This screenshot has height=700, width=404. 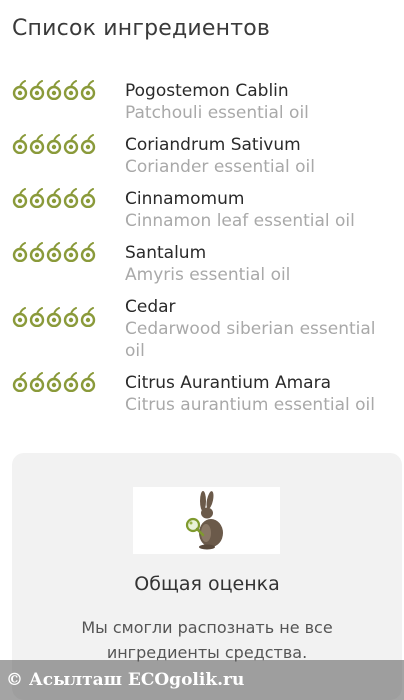 What do you see at coordinates (213, 145) in the screenshot?
I see `ingredient-name: Coriandrum Sativum` at bounding box center [213, 145].